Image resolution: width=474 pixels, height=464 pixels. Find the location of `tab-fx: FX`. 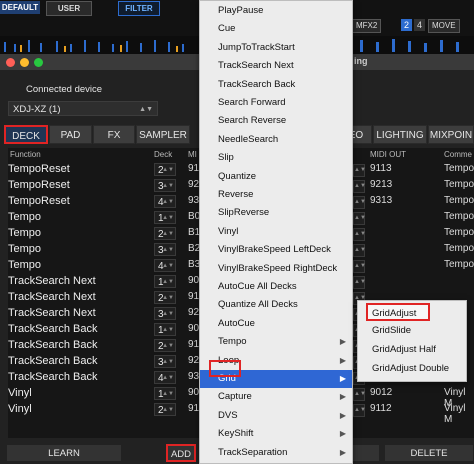

tab-fx: FX is located at coordinates (114, 134).